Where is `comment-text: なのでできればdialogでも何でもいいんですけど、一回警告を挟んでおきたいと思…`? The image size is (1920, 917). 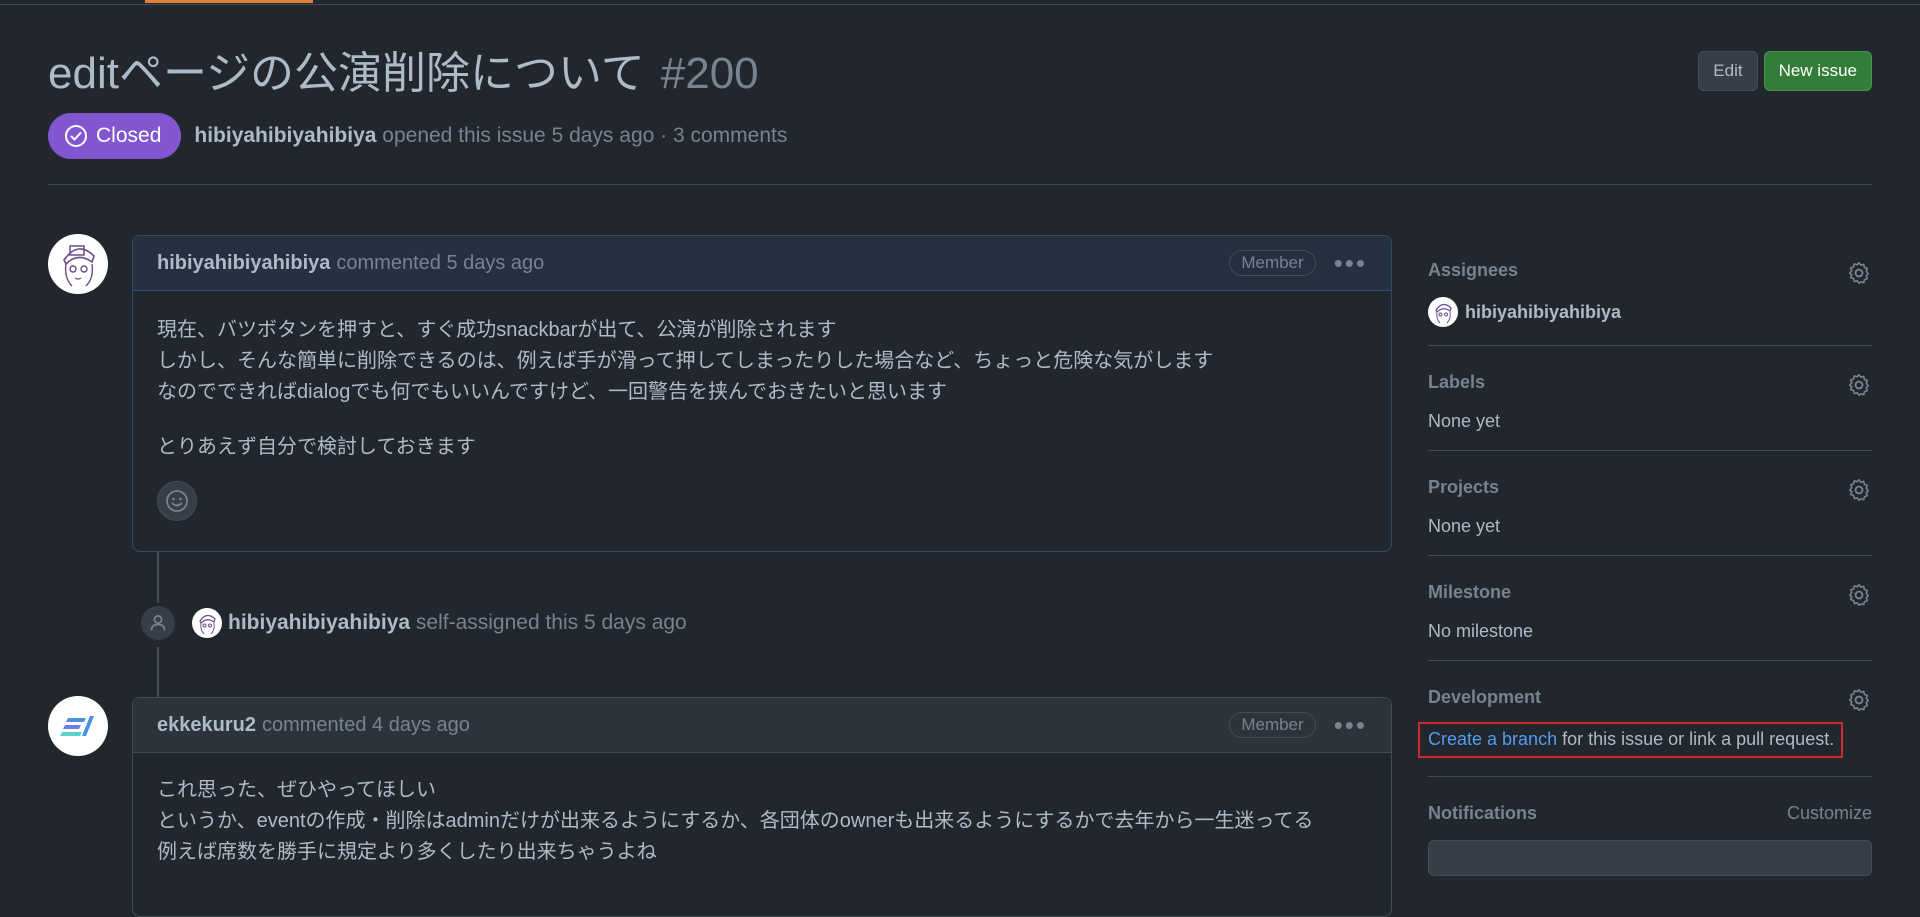 comment-text: なのでできればdialogでも何でもいいんですけど、一回警告を挟んでおきたいと思… is located at coordinates (552, 392).